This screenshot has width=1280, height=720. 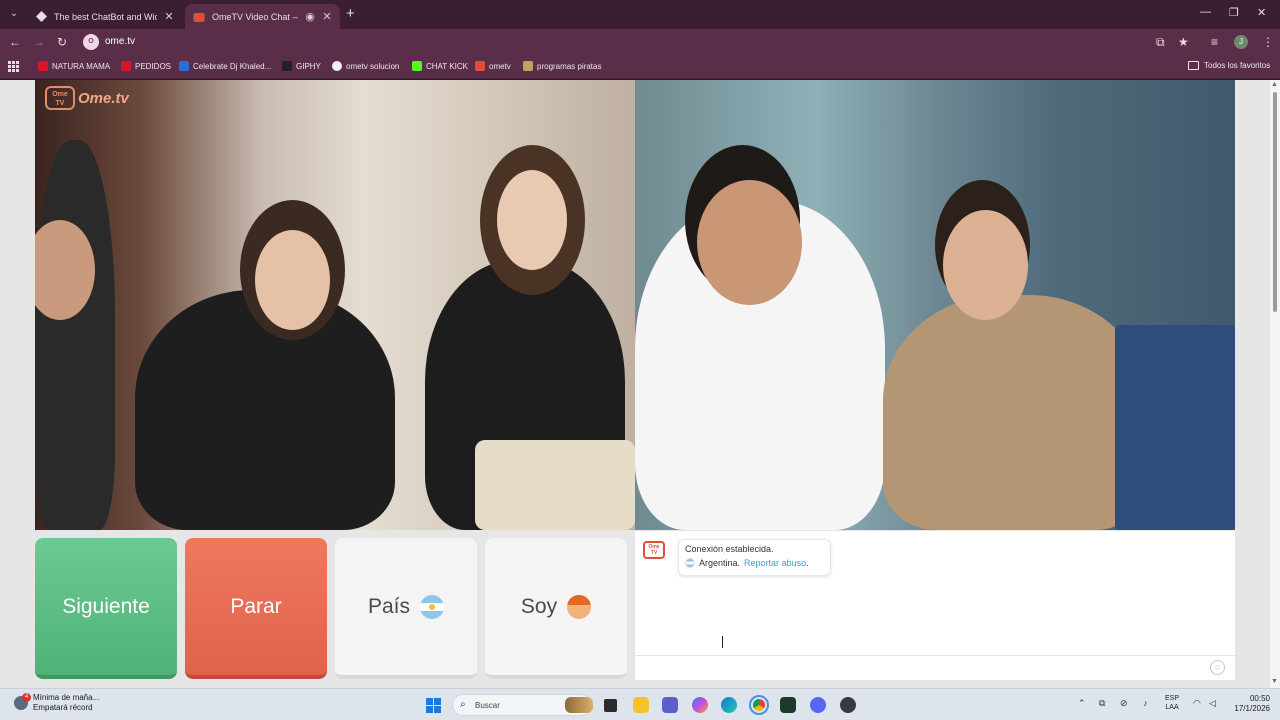 What do you see at coordinates (62, 42) in the screenshot?
I see `reload-icon: ↻` at bounding box center [62, 42].